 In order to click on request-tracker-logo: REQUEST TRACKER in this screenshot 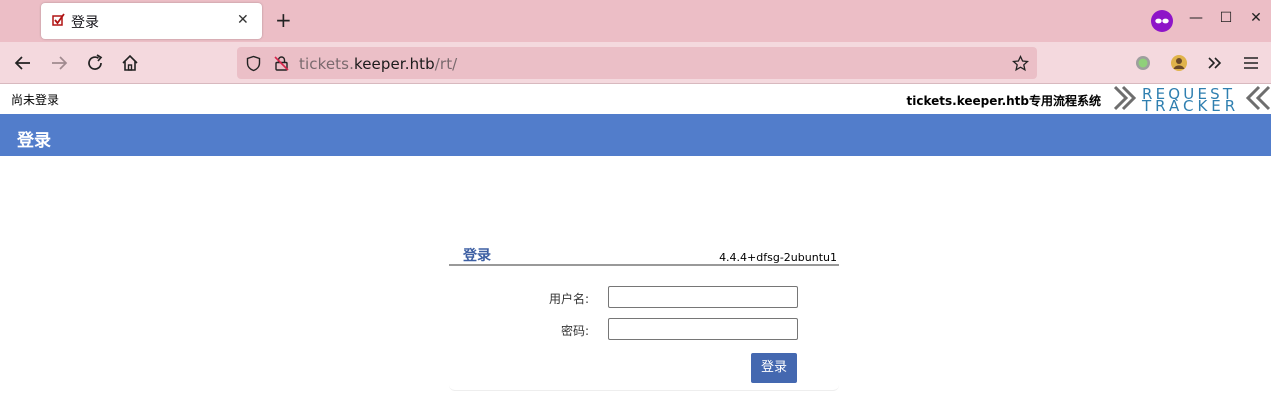, I will do `click(1192, 100)`.